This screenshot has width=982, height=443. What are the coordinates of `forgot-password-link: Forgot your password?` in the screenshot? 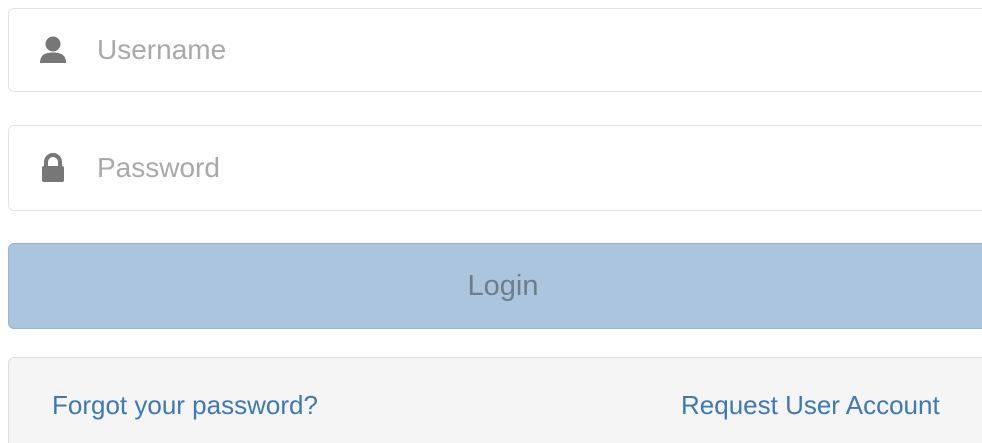 It's located at (185, 405).